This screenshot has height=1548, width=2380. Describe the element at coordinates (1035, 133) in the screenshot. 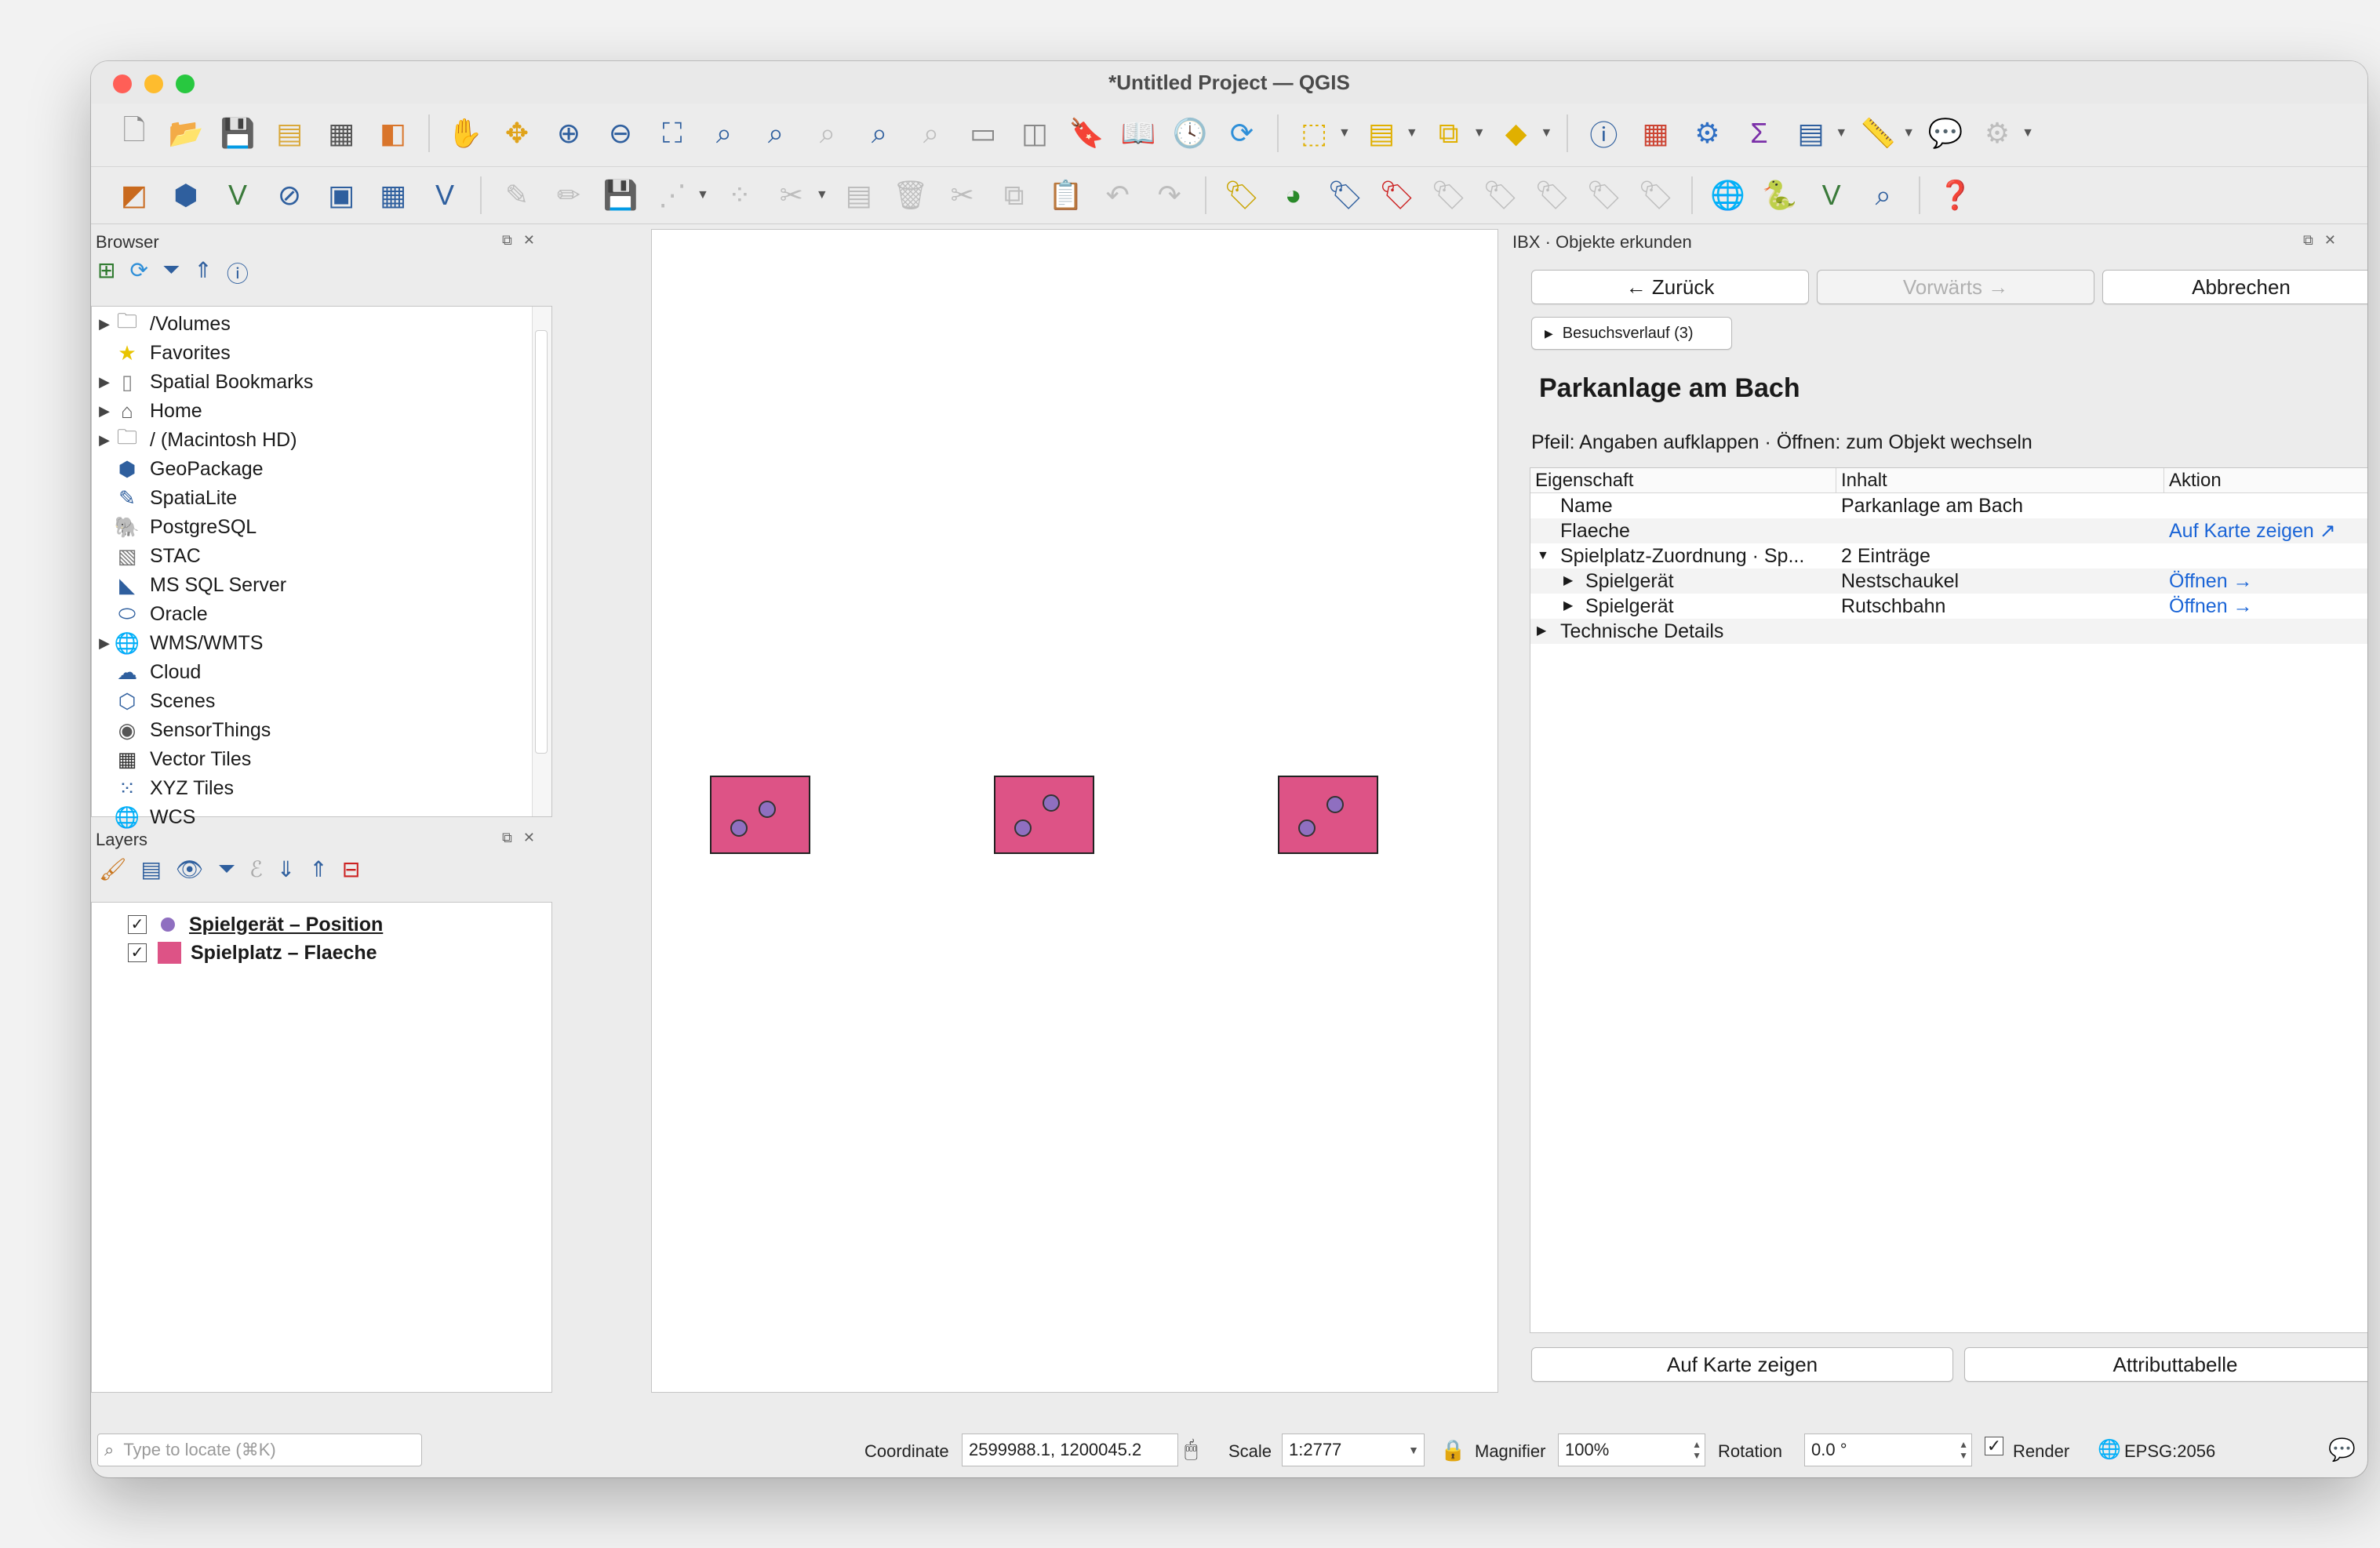

I see `new-3d-map-view-icon: ◫` at that location.